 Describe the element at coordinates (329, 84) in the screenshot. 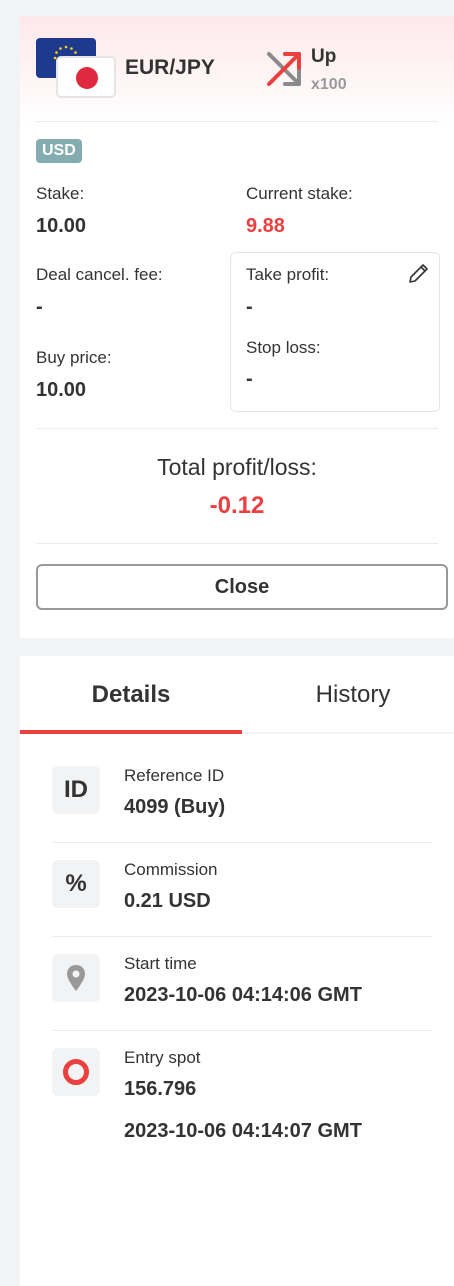

I see `multiplier: x100` at that location.